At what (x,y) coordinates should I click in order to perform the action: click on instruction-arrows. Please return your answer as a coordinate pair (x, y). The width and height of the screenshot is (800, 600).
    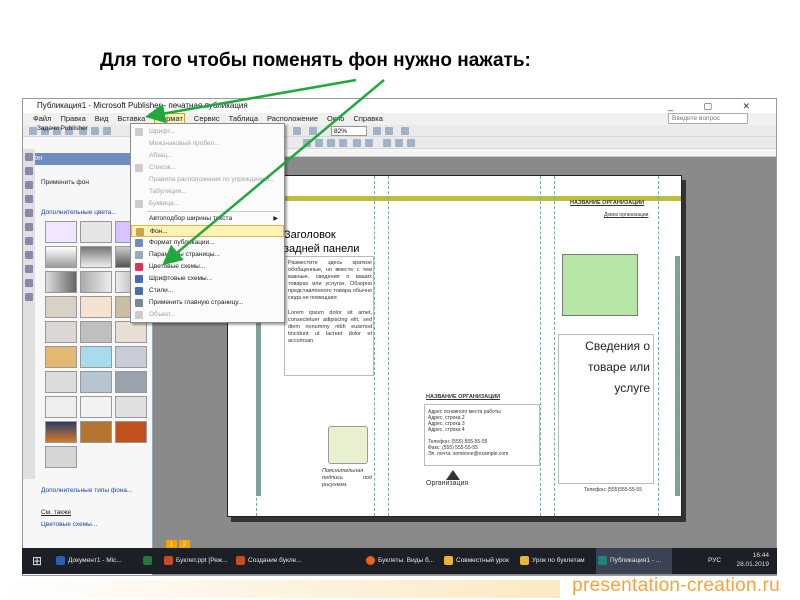
    Looking at the image, I should click on (265, 172).